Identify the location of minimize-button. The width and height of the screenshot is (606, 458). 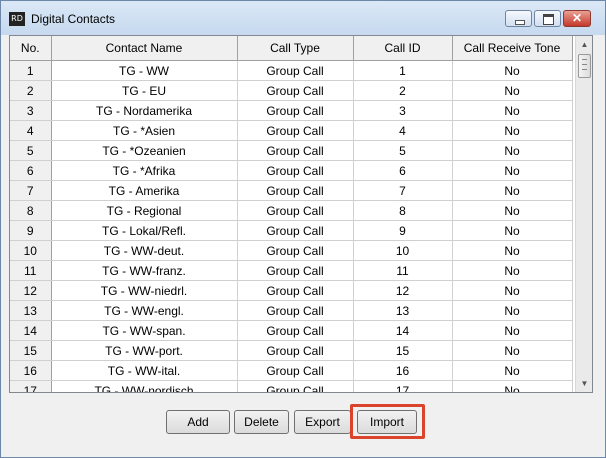
(518, 18).